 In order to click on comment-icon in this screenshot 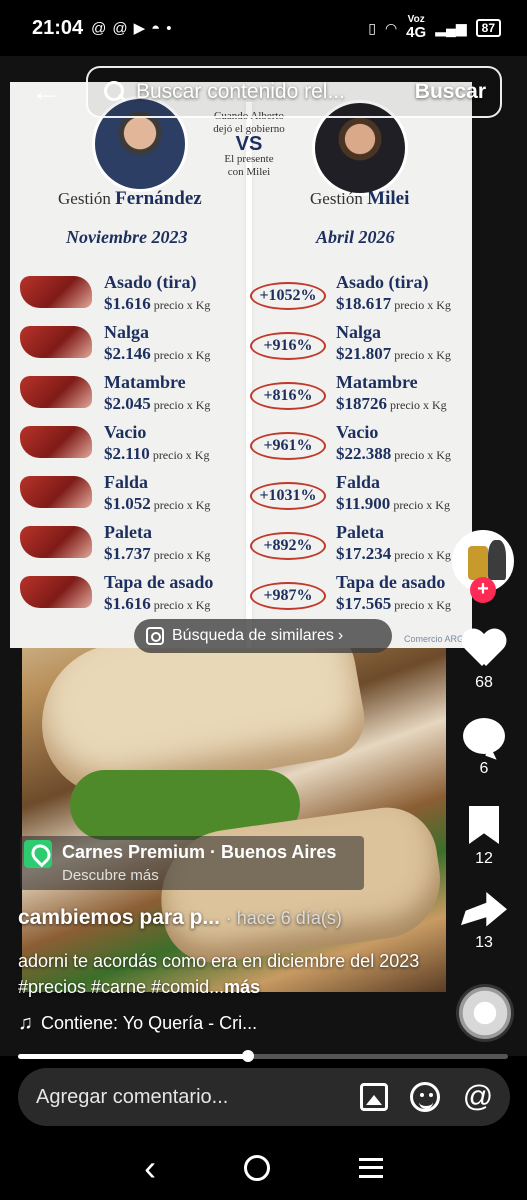, I will do `click(484, 736)`.